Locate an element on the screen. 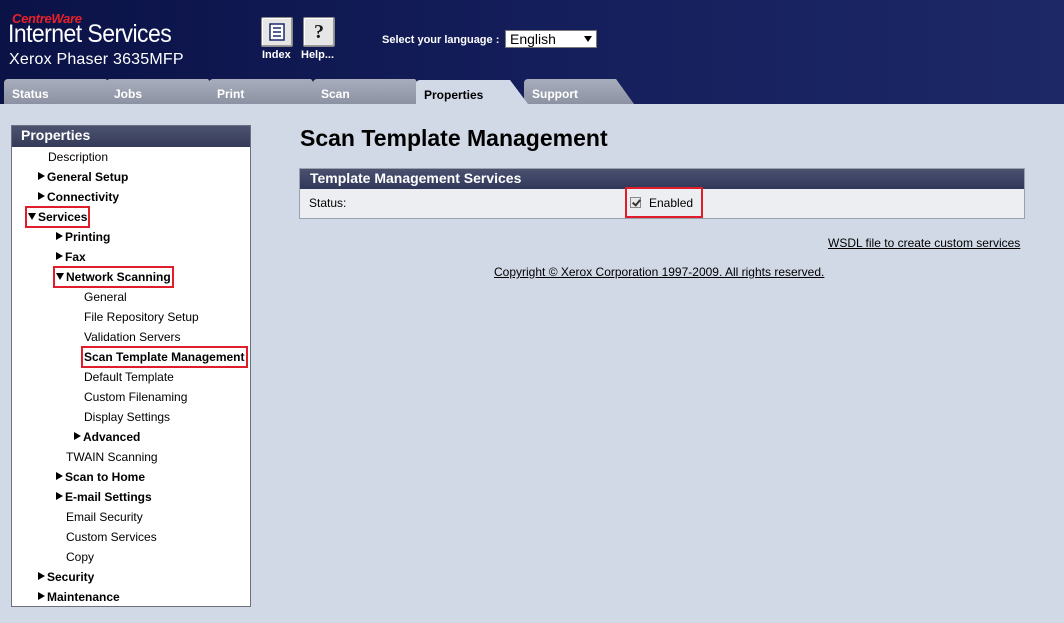  tab-support: Support is located at coordinates (579, 91).